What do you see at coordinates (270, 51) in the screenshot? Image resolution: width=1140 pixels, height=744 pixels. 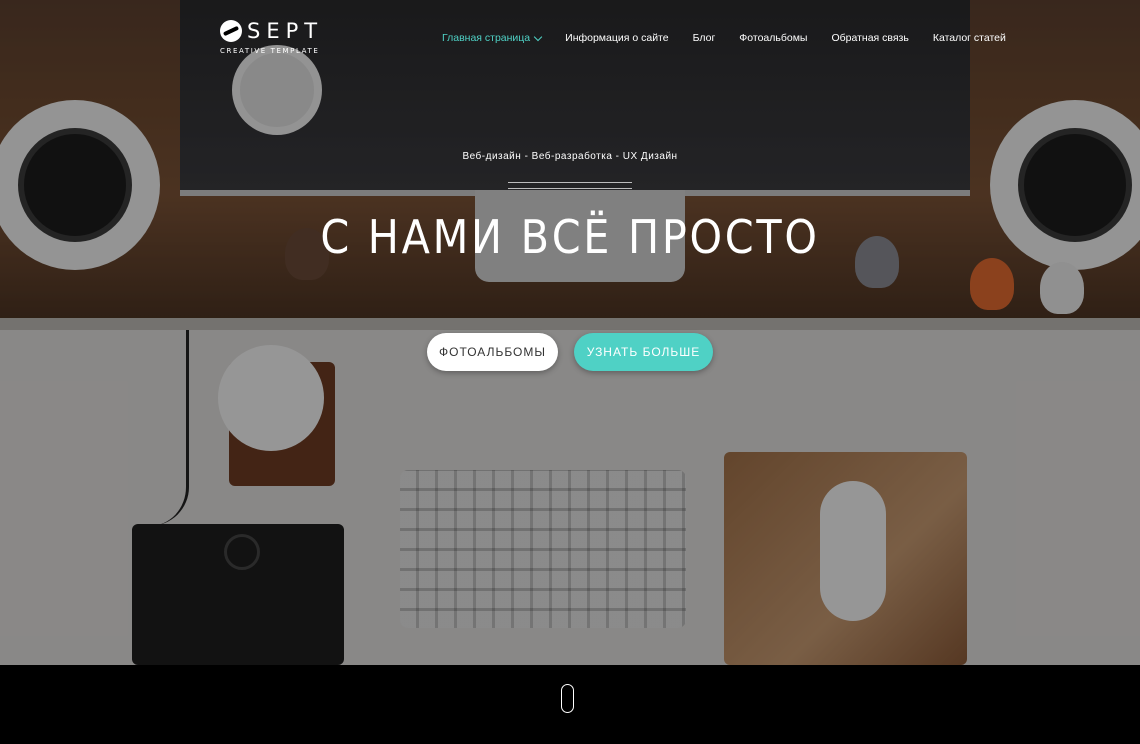 I see `logo-subtitle: CREATIVE TEMPLATE` at bounding box center [270, 51].